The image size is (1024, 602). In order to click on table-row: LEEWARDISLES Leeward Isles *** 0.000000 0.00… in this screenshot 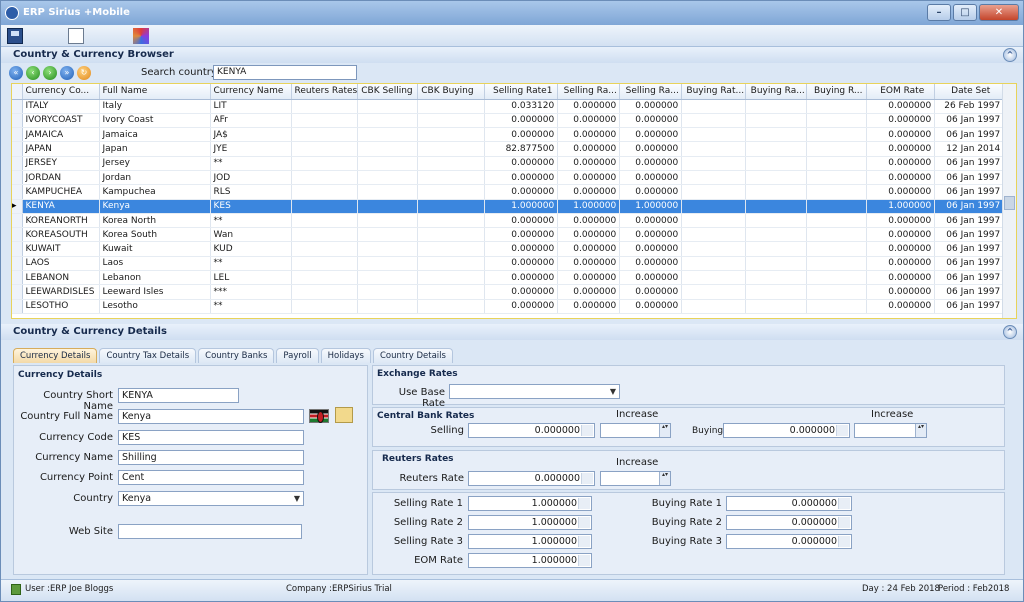, I will do `click(508, 292)`.